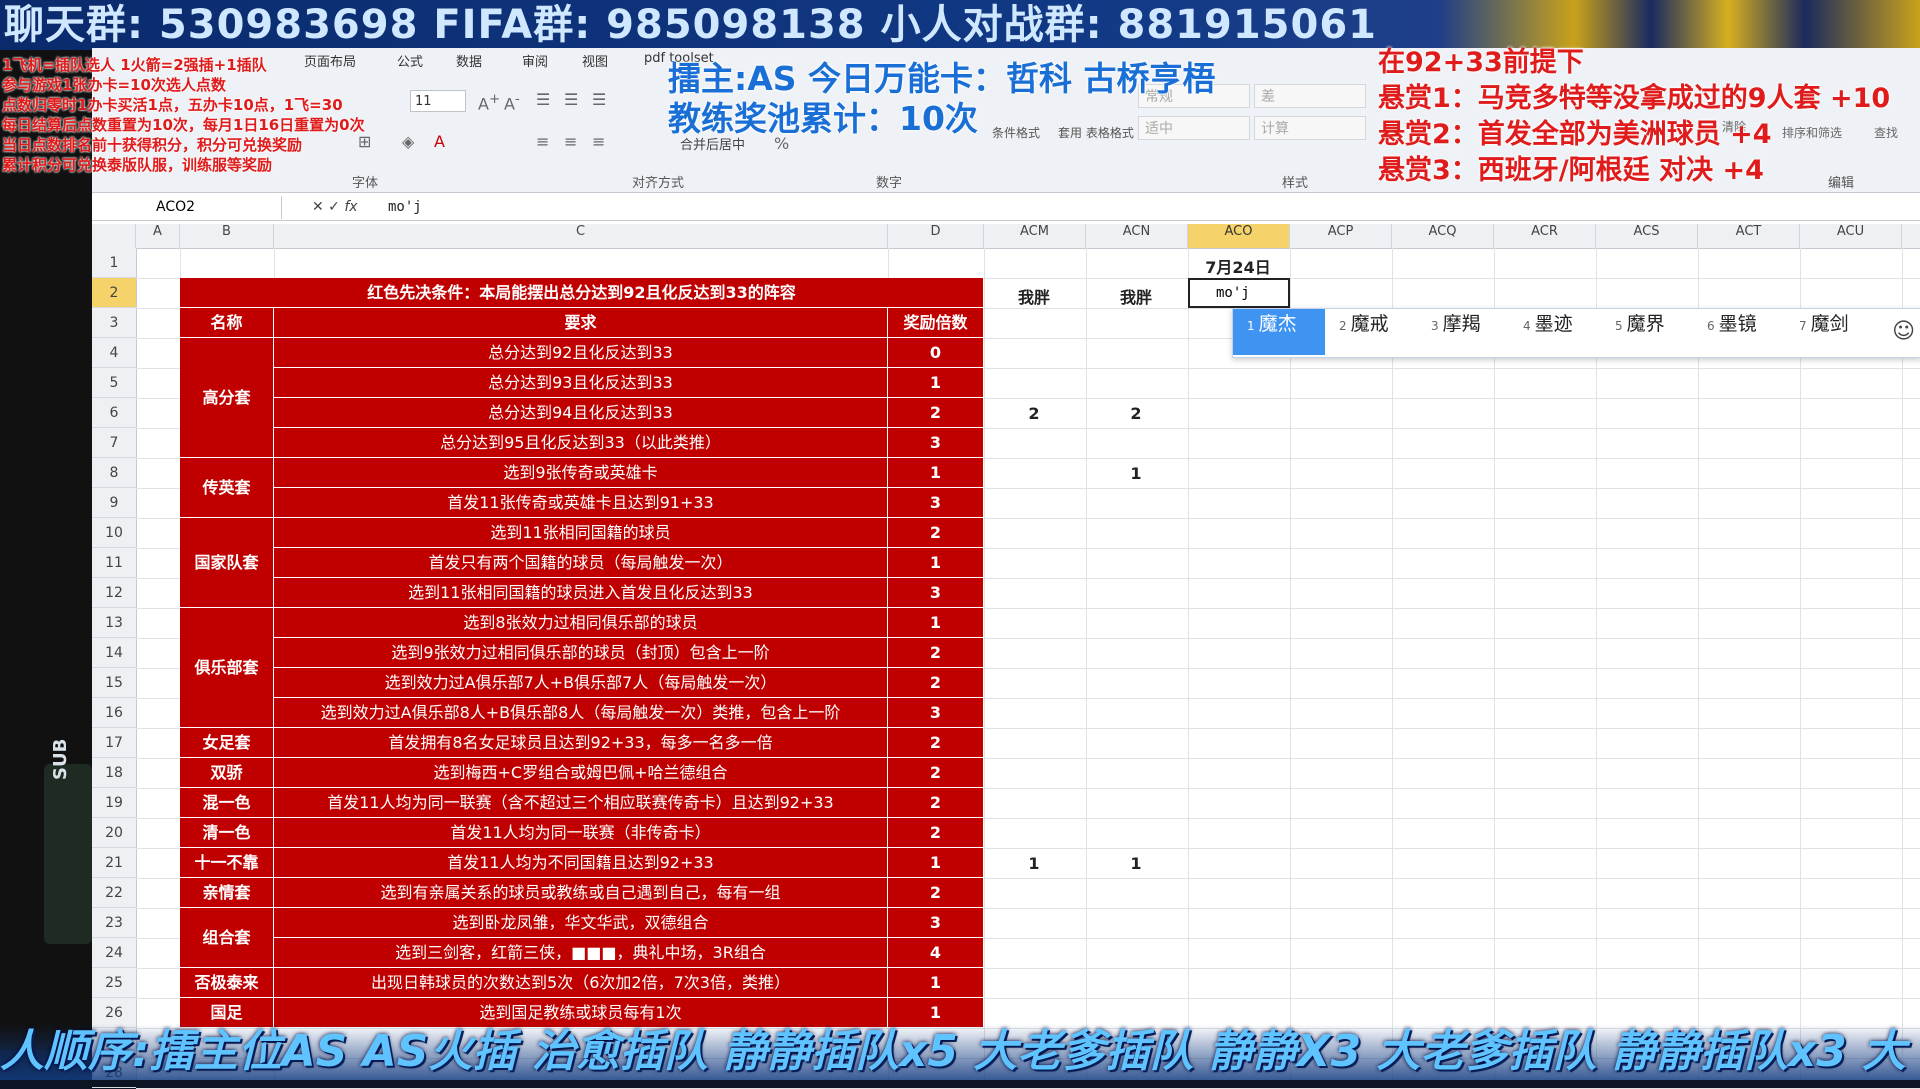 This screenshot has width=1920, height=1089. Describe the element at coordinates (114, 923) in the screenshot. I see `row-header-23: 23` at that location.